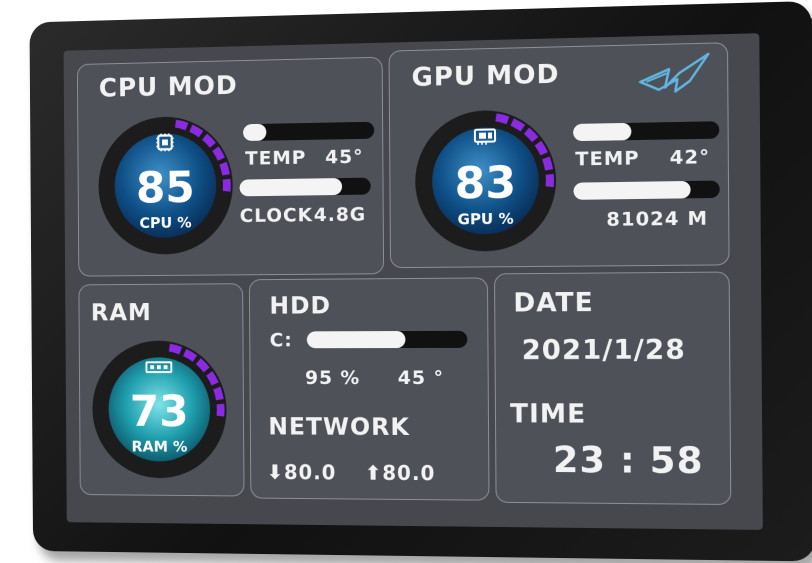  I want to click on cpu-temp-label: TEMP, so click(276, 158).